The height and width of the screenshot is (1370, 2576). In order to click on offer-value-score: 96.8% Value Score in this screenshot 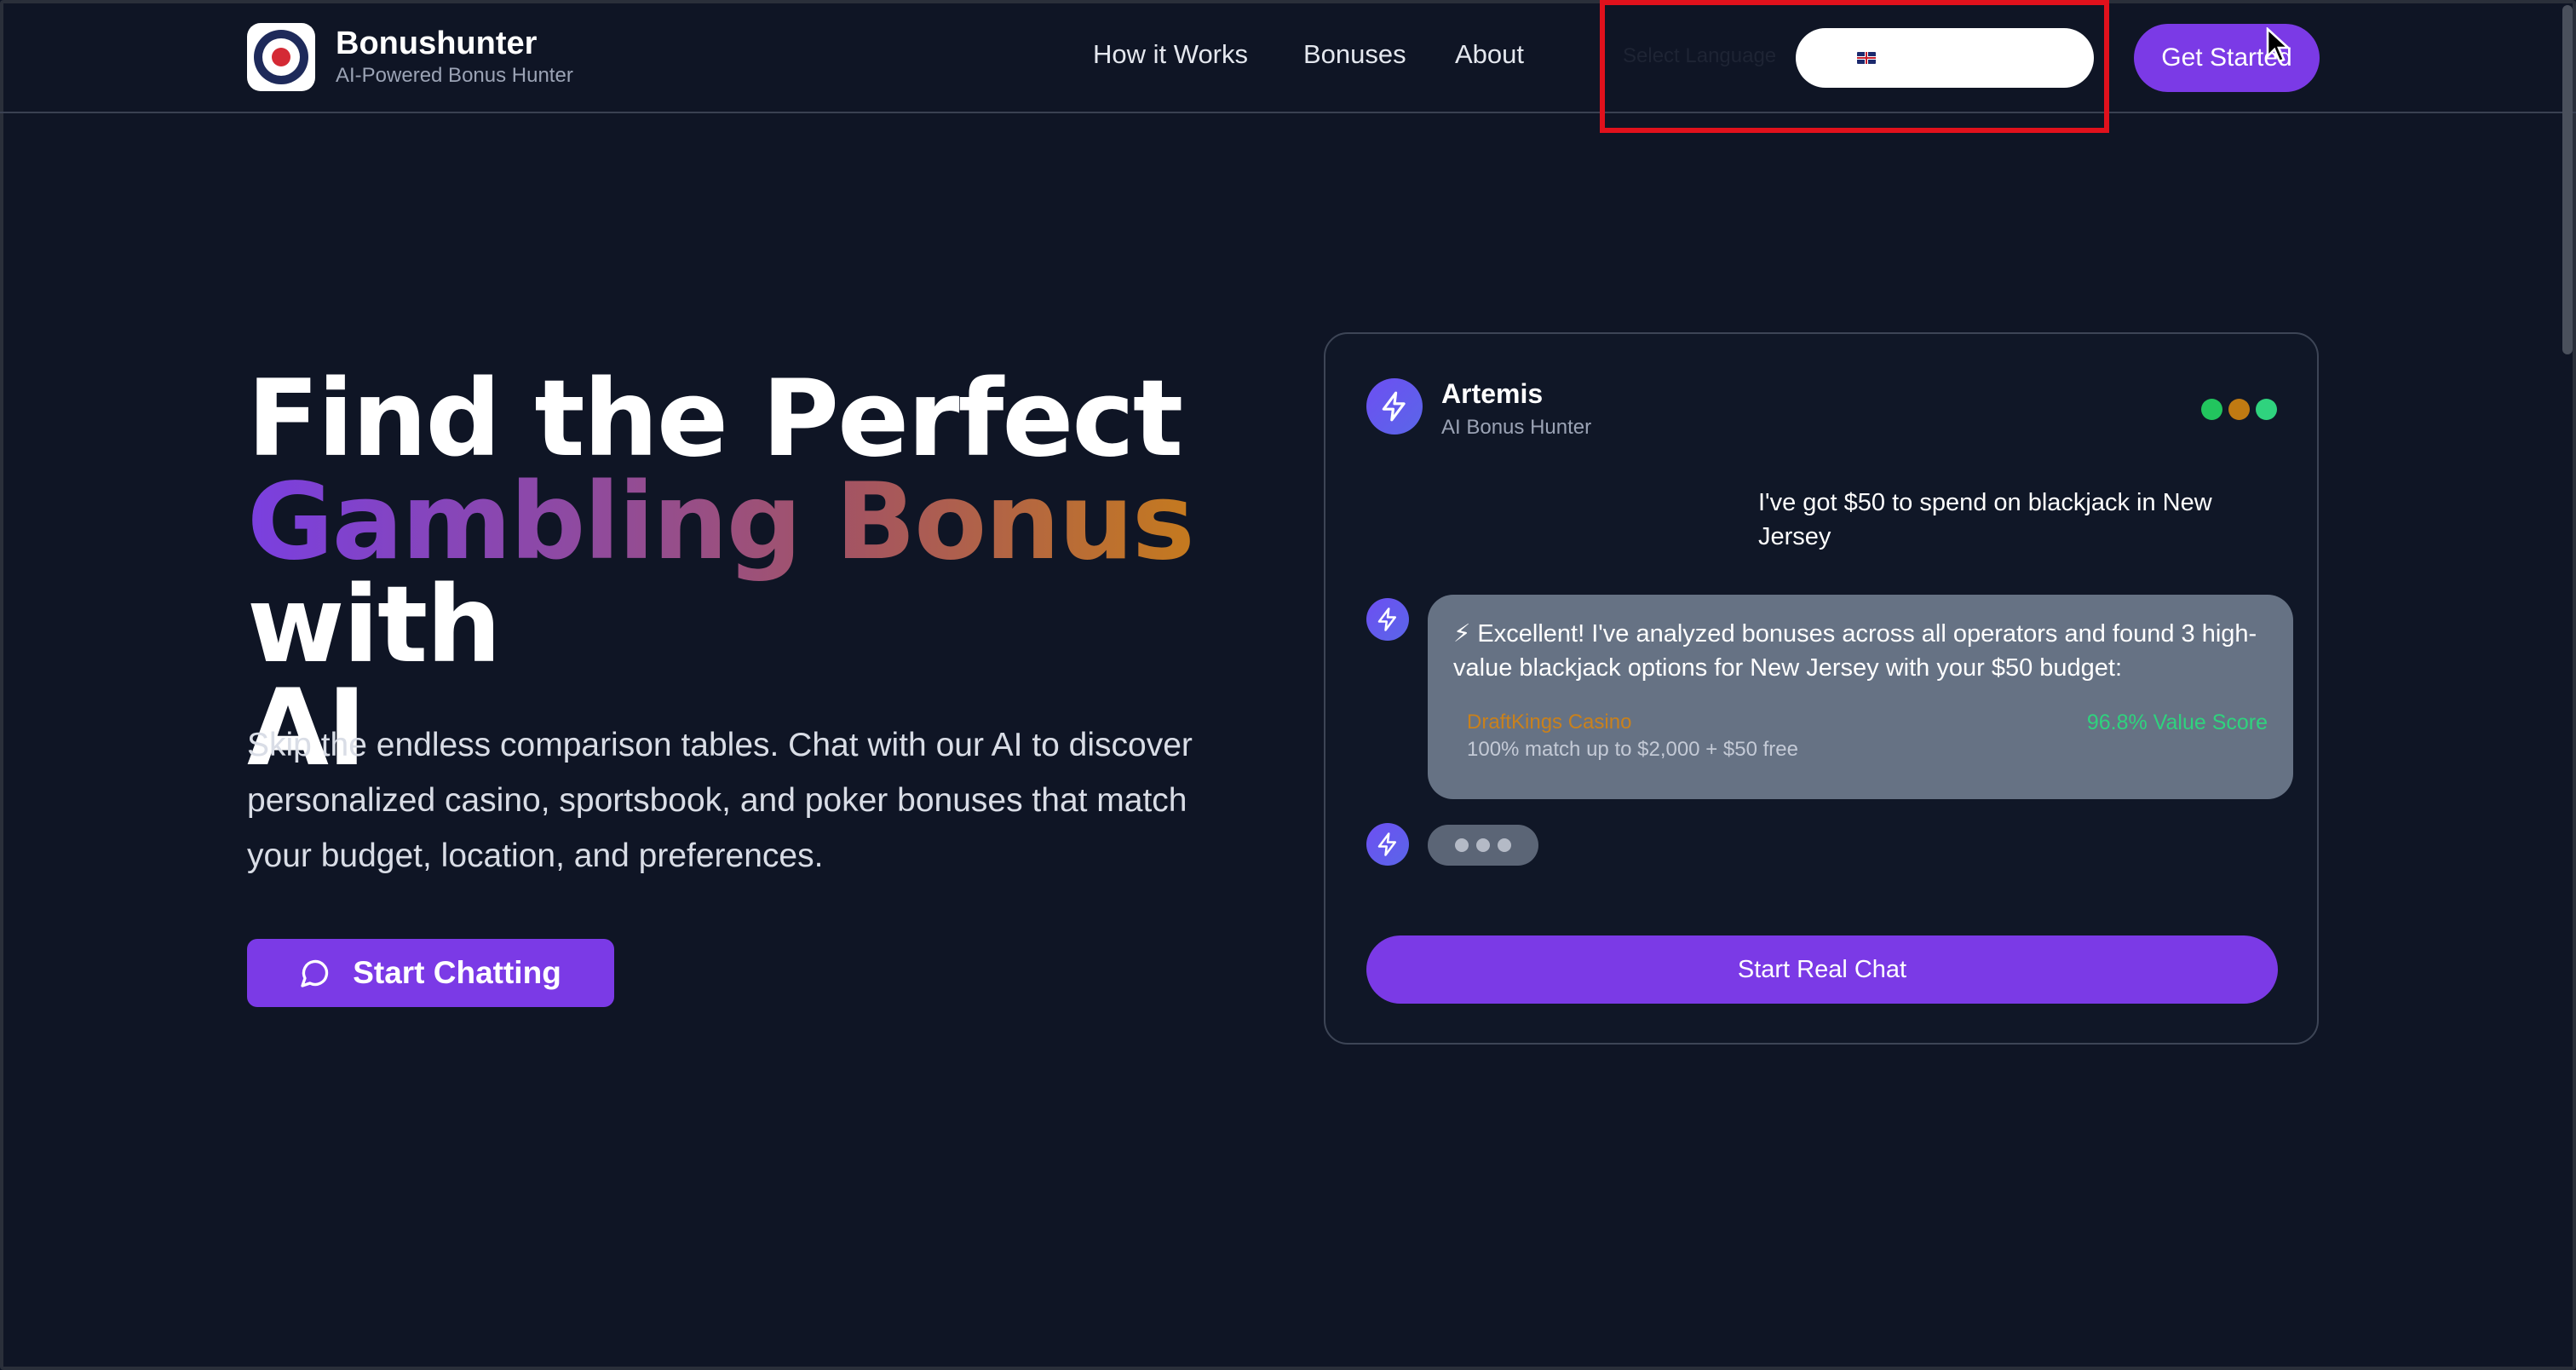, I will do `click(2177, 723)`.